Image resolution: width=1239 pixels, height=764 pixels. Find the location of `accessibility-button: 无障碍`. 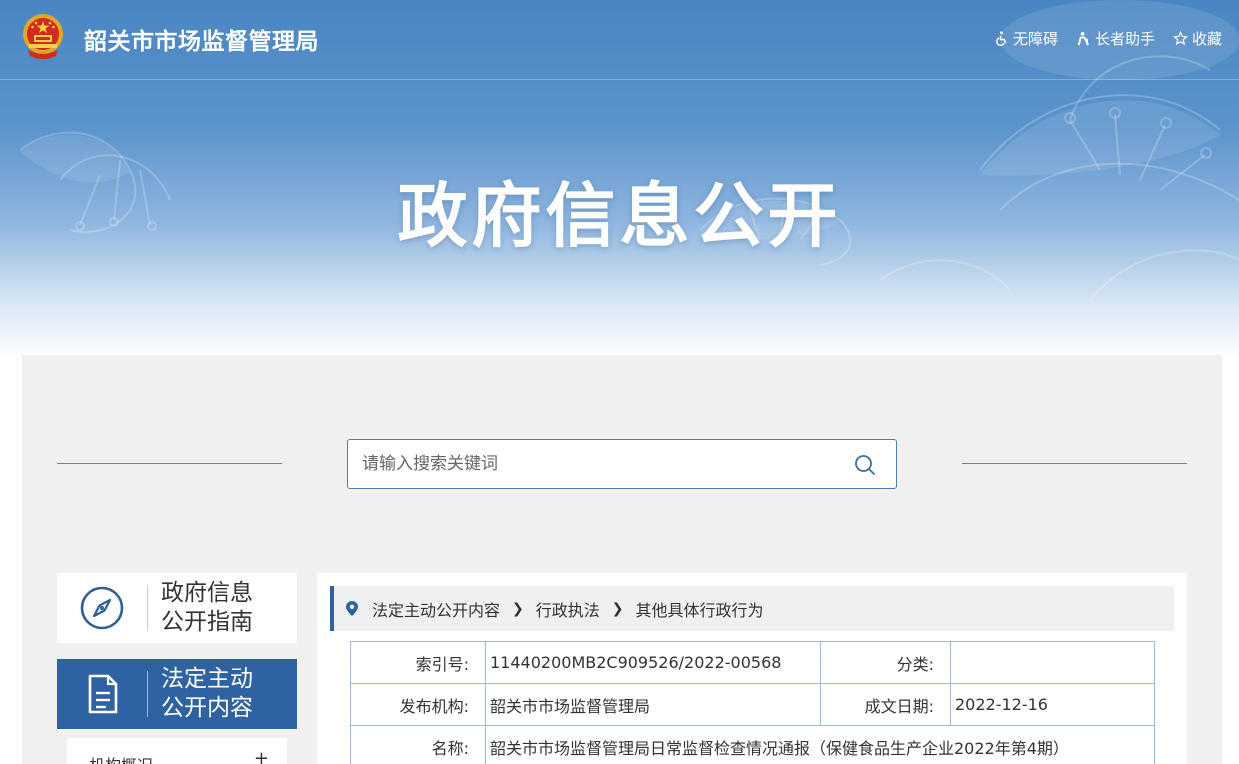

accessibility-button: 无障碍 is located at coordinates (1026, 38).